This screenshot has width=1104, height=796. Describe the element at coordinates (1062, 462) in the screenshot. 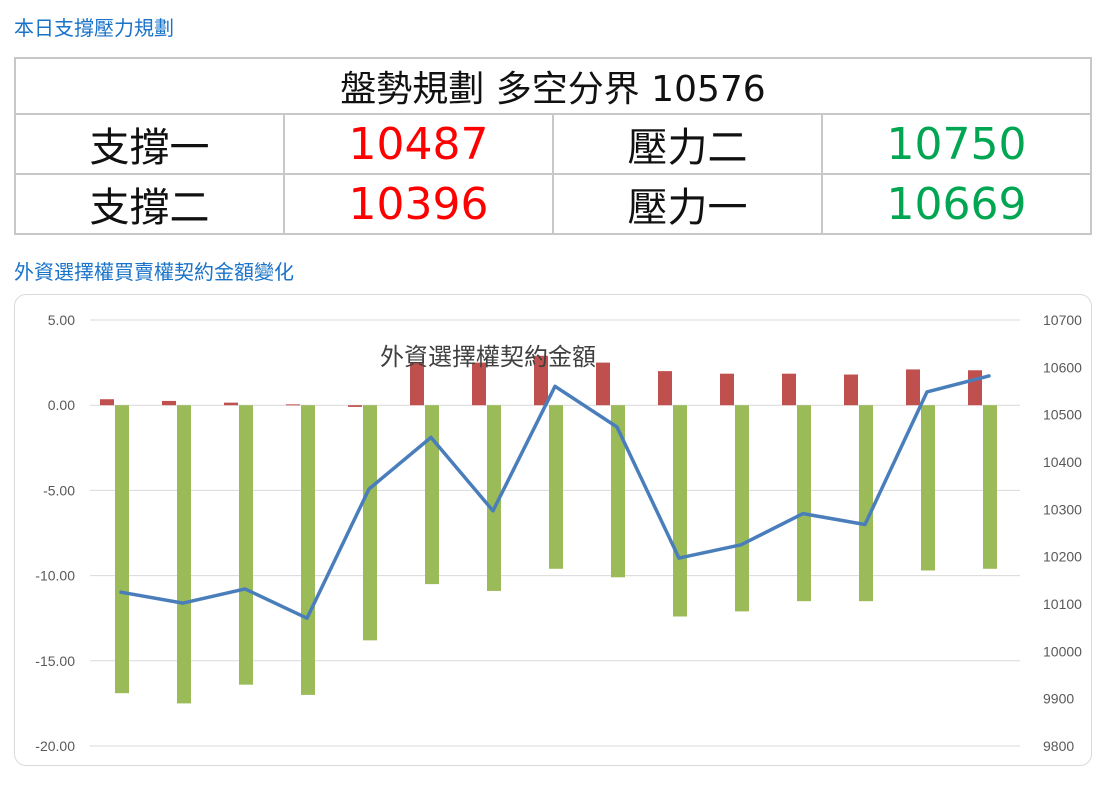

I see `right-axis-tick-label: 10400` at that location.